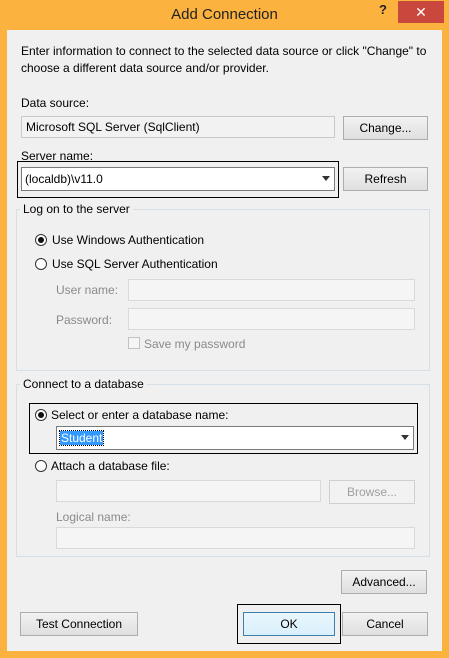 The height and width of the screenshot is (658, 449). Describe the element at coordinates (128, 240) in the screenshot. I see `windows-auth-label: Use Windows Authentication` at that location.